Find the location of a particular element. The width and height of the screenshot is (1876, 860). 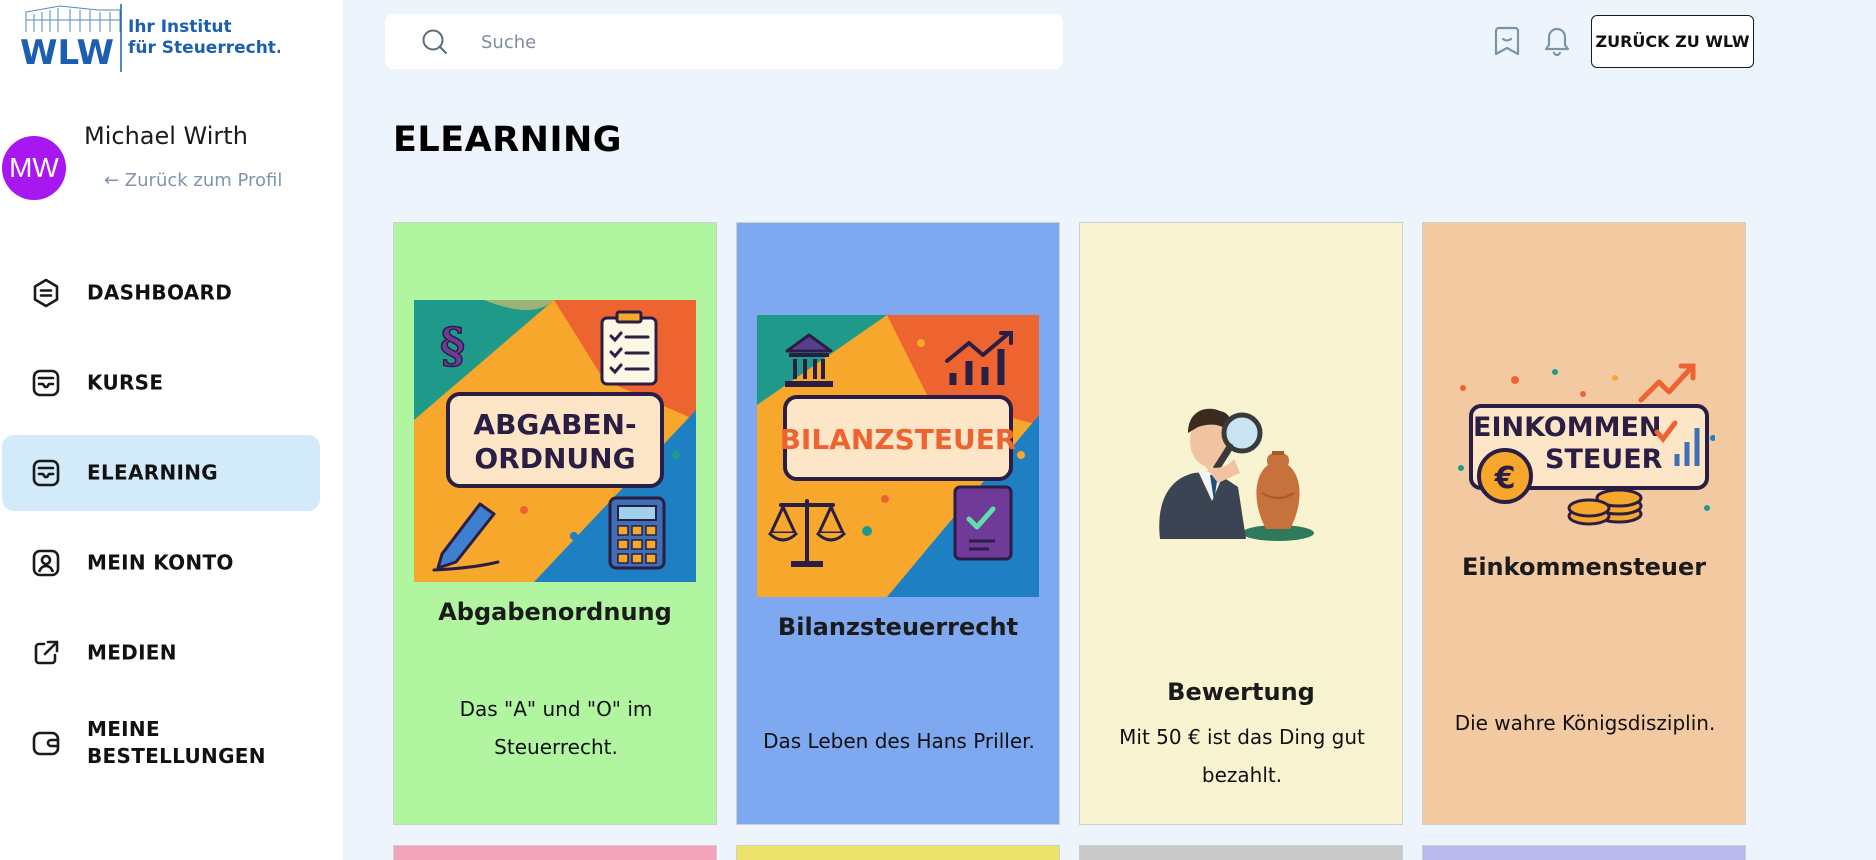

card-title: Einkommensteuer is located at coordinates (1584, 567).